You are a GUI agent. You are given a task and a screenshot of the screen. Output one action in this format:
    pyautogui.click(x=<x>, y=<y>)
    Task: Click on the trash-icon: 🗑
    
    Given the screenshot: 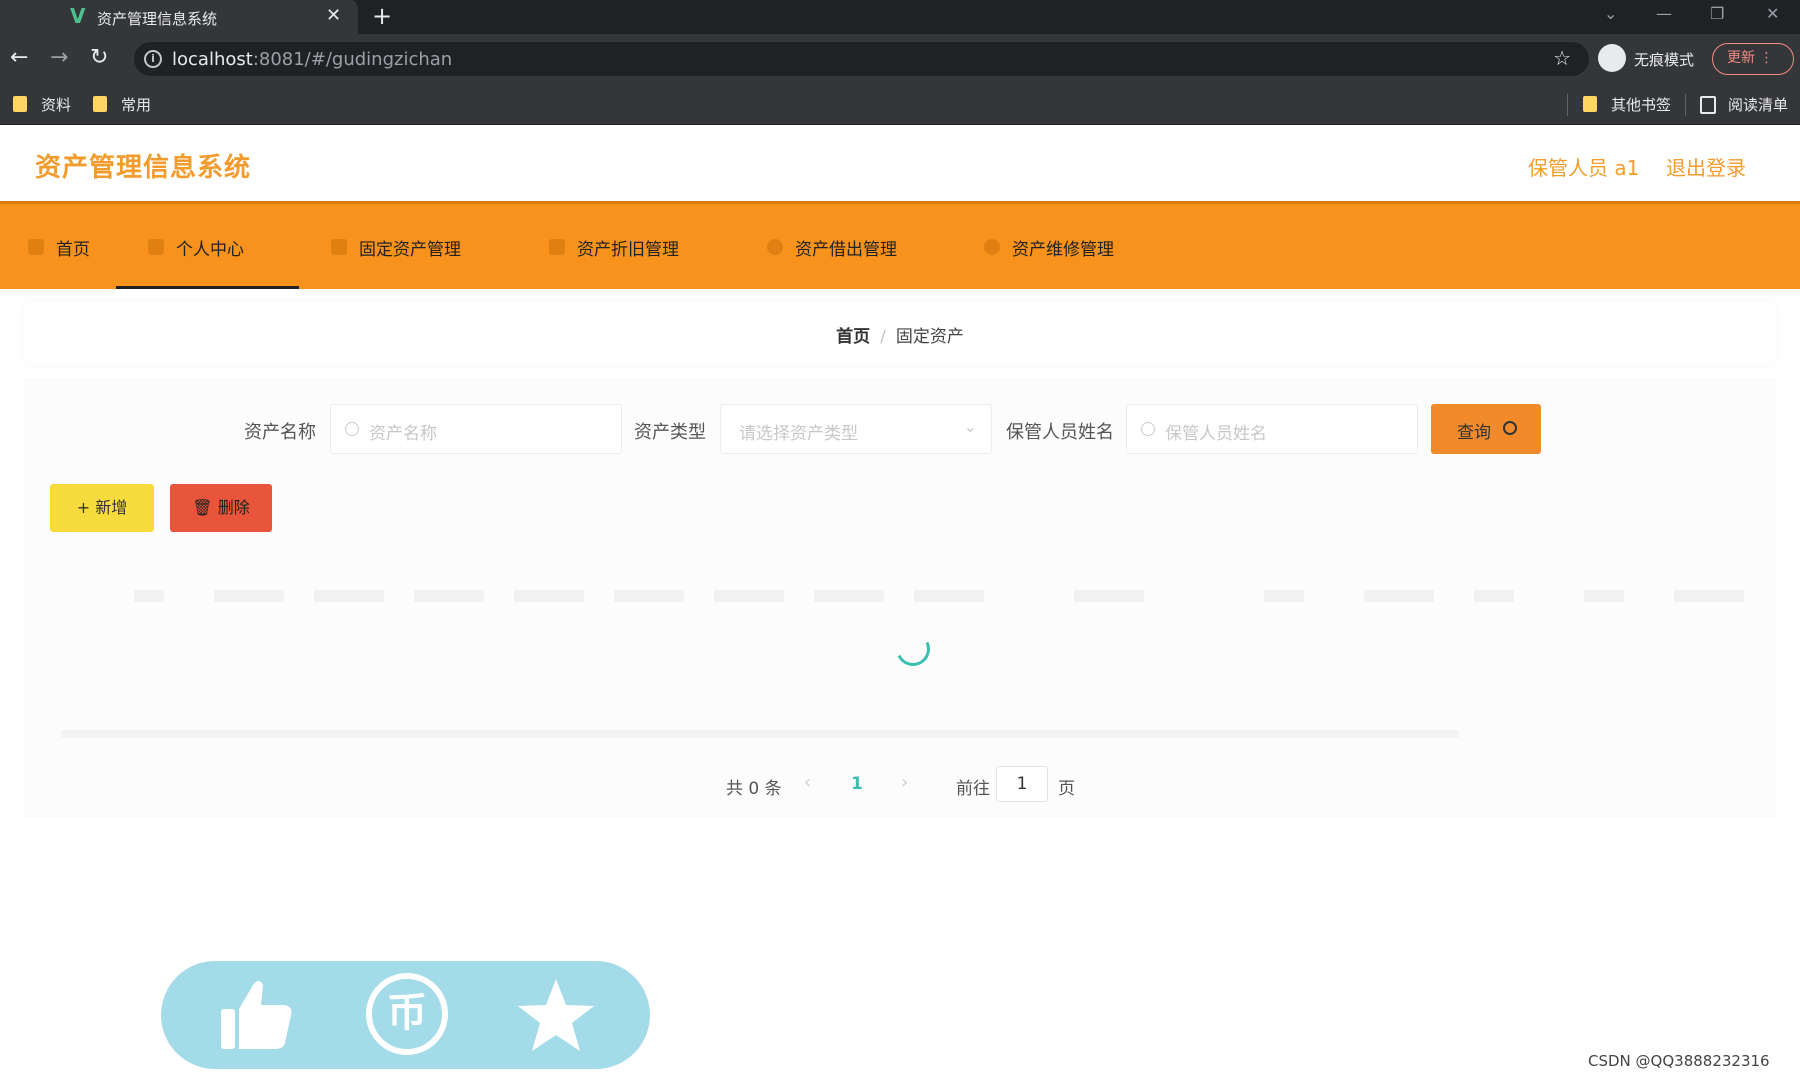 What is the action you would take?
    pyautogui.click(x=202, y=507)
    